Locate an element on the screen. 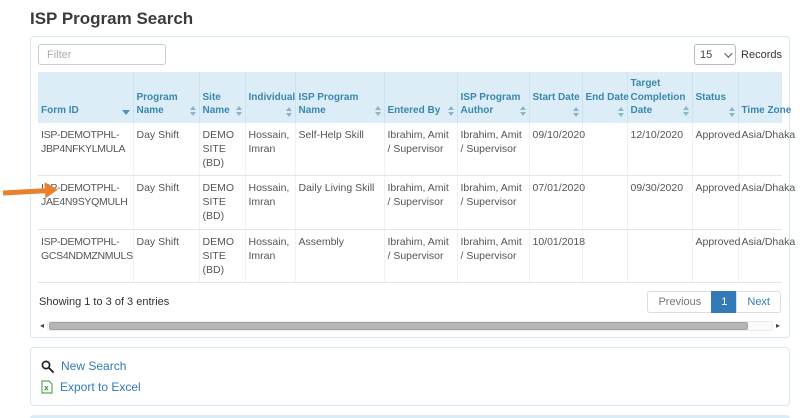 This screenshot has height=418, width=800. sort-desc-icon is located at coordinates (125, 112).